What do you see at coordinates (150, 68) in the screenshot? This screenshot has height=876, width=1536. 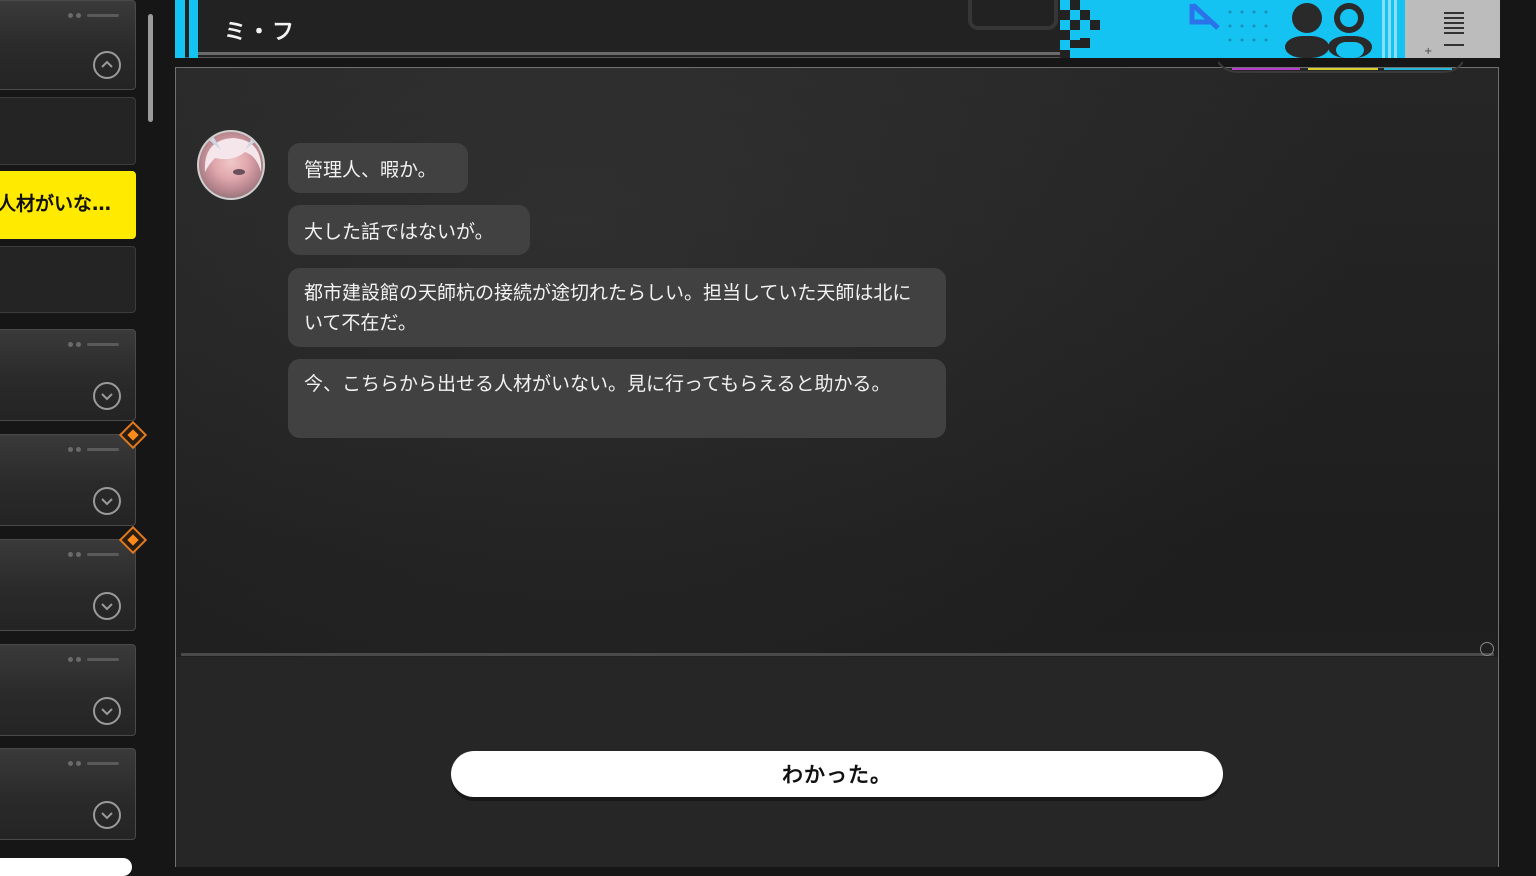 I see `sidebar-scrollbar` at bounding box center [150, 68].